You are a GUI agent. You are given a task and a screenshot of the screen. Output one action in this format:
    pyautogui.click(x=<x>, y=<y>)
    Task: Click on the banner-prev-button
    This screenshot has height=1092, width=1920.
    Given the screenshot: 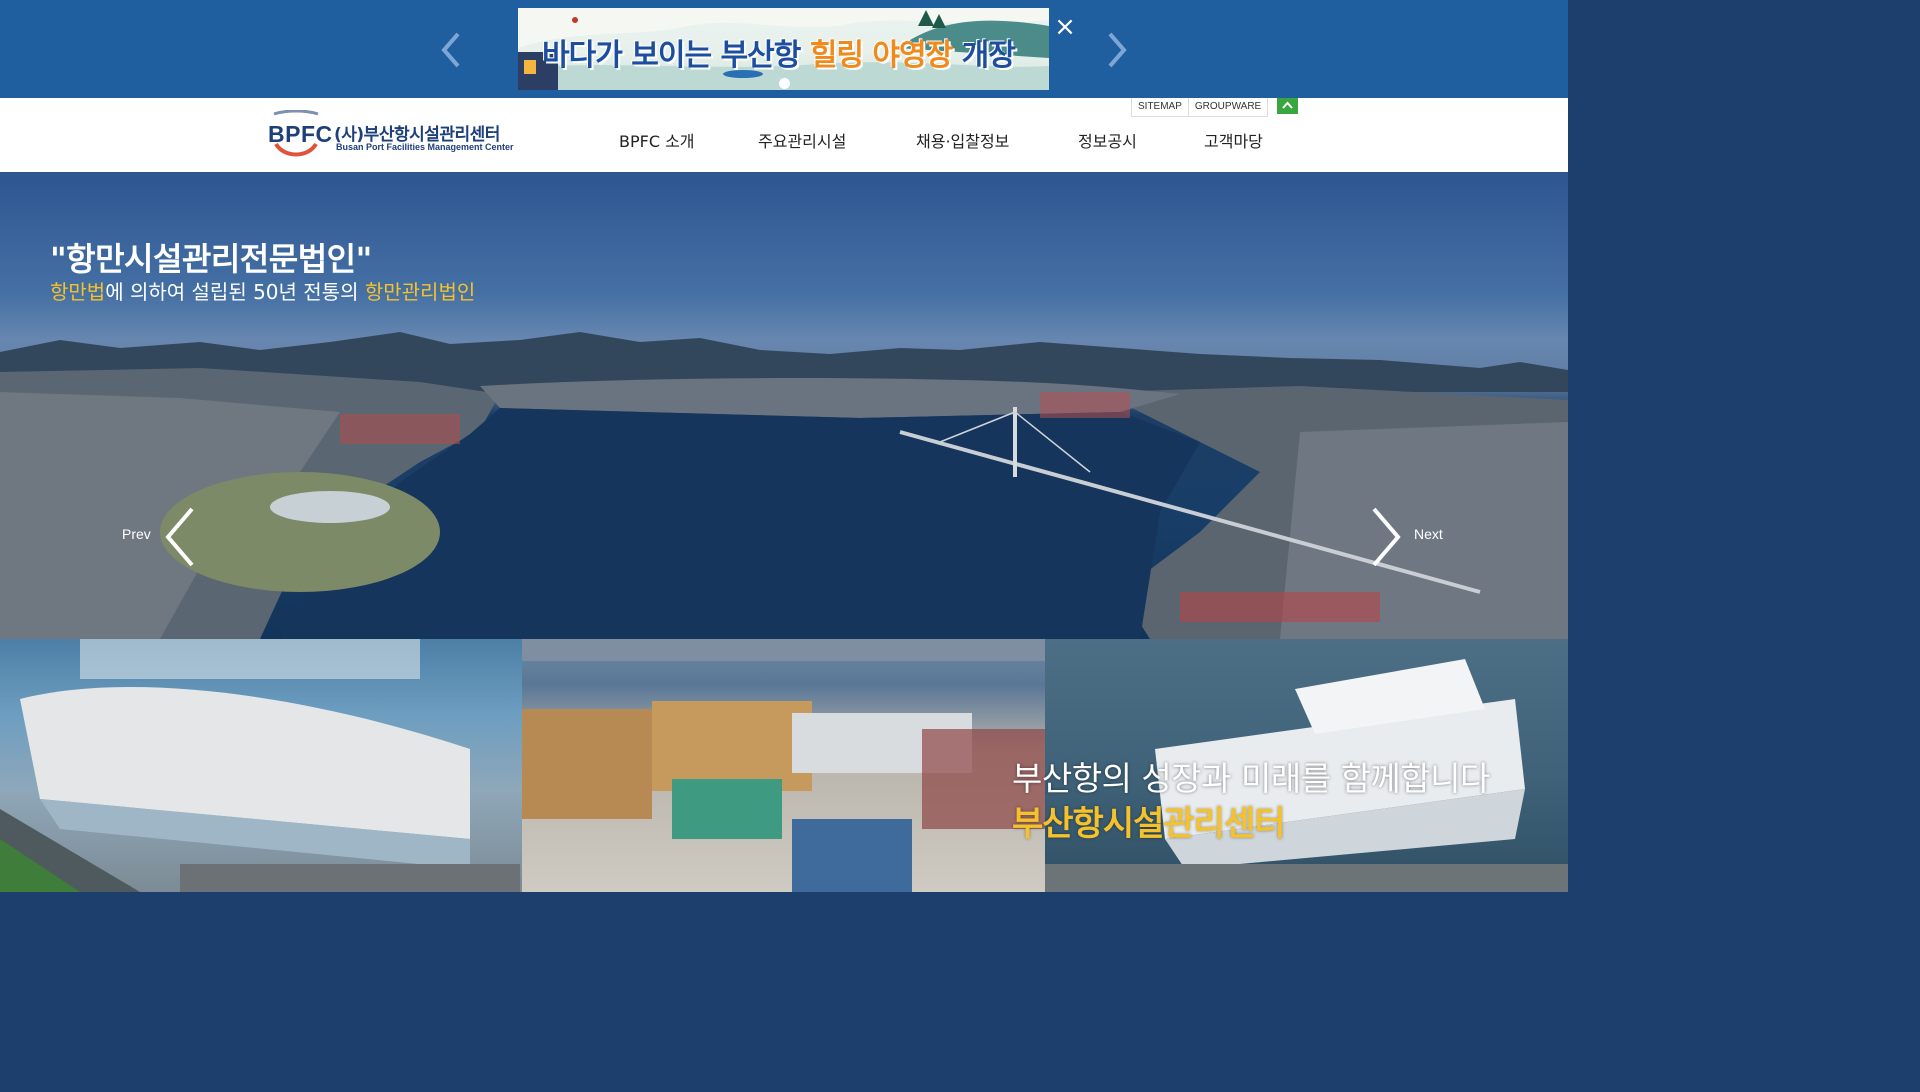 What is the action you would take?
    pyautogui.click(x=452, y=50)
    